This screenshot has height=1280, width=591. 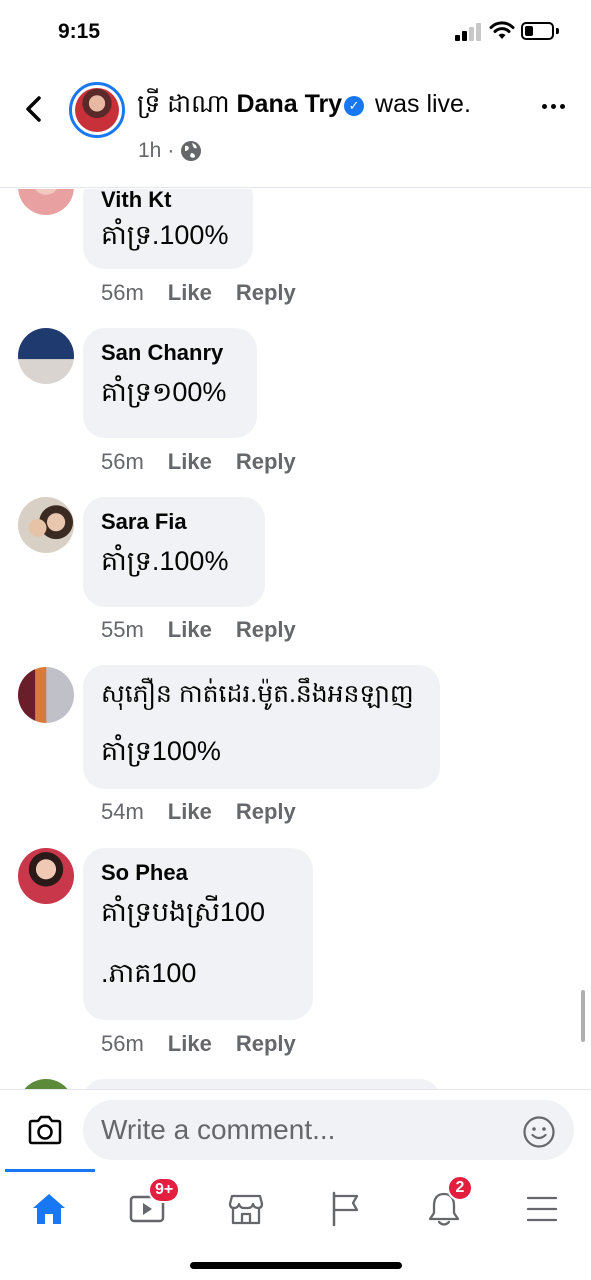 What do you see at coordinates (122, 812) in the screenshot?
I see `comment-time: 54m` at bounding box center [122, 812].